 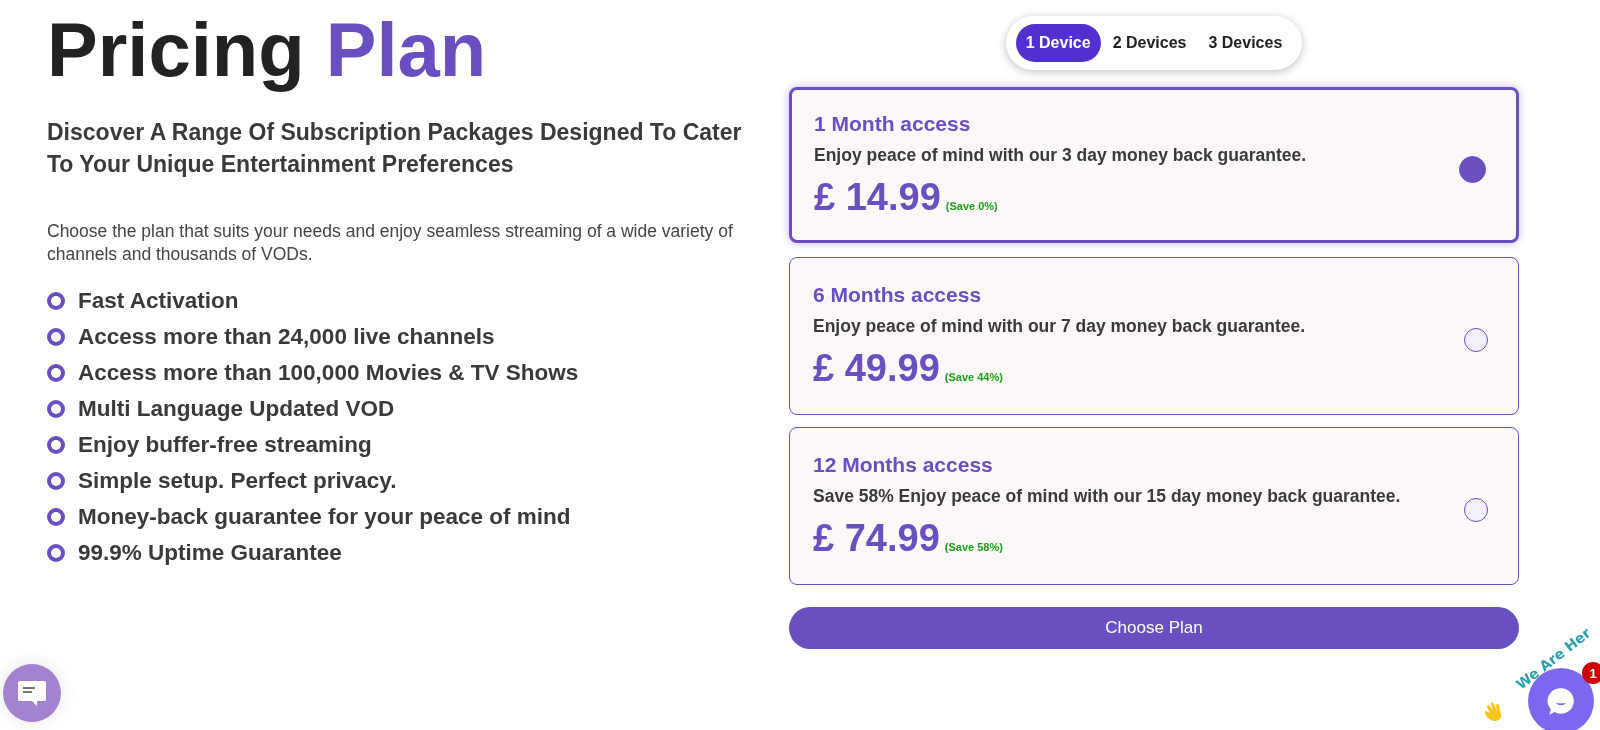 I want to click on feature-text: Access more than 24,000 live channels, so click(x=286, y=337).